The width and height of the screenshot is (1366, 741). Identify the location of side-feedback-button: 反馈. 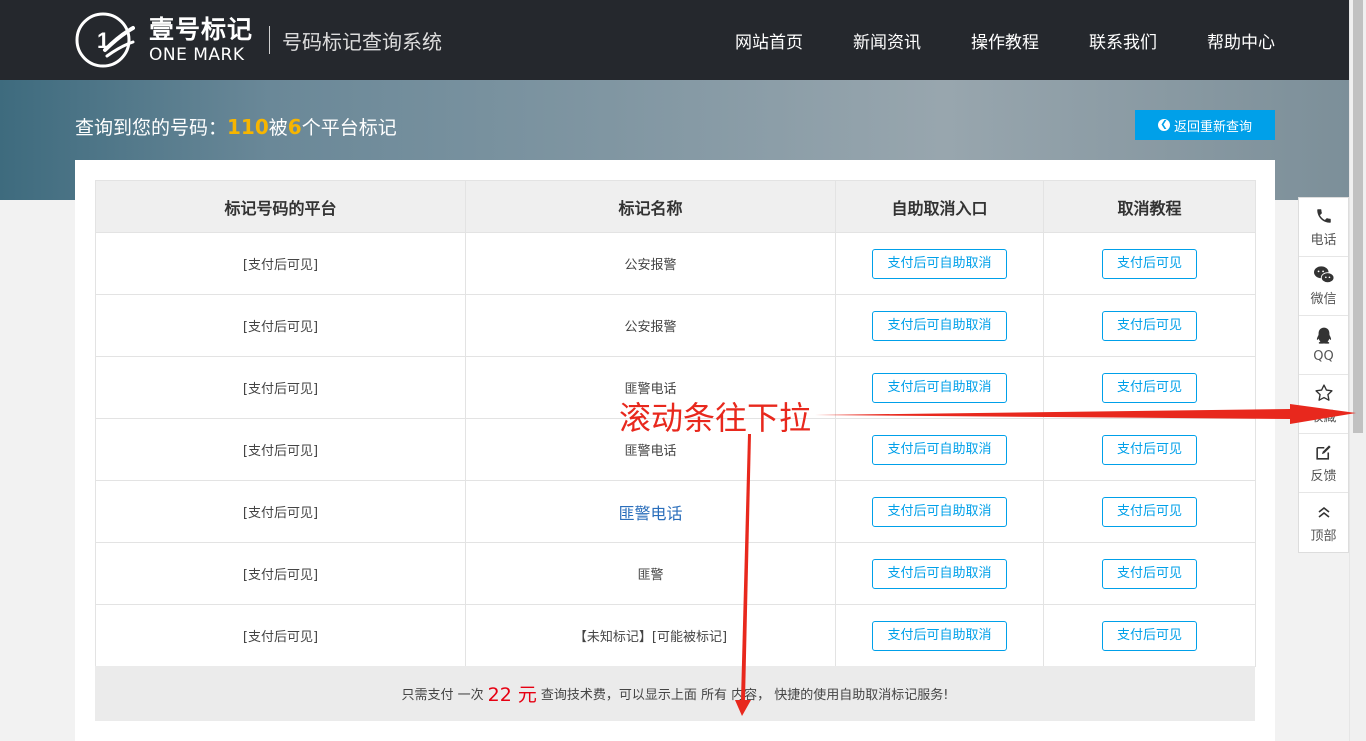
(1323, 463).